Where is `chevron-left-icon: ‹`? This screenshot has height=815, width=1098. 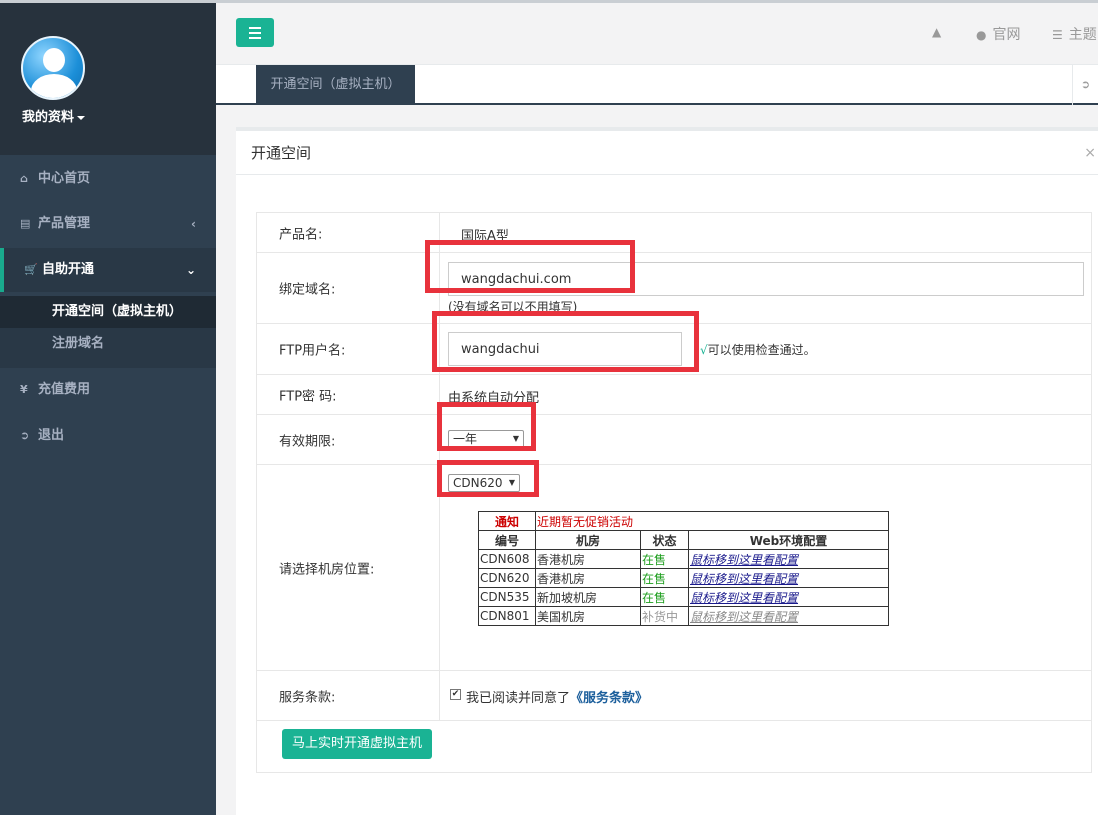
chevron-left-icon: ‹ is located at coordinates (193, 224).